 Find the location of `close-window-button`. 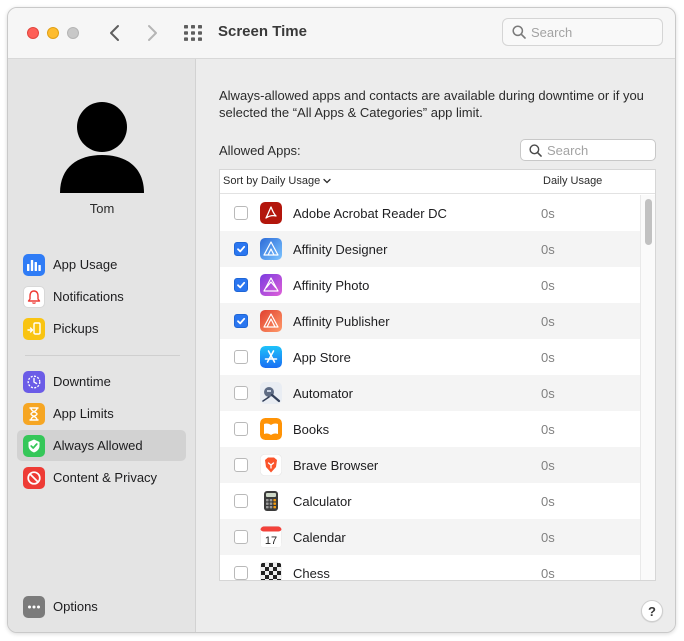

close-window-button is located at coordinates (33, 33).